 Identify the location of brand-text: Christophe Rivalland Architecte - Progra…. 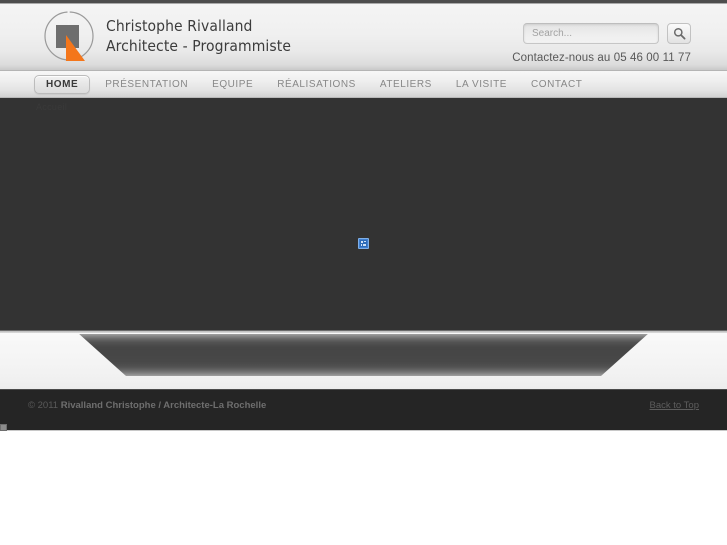
(198, 37).